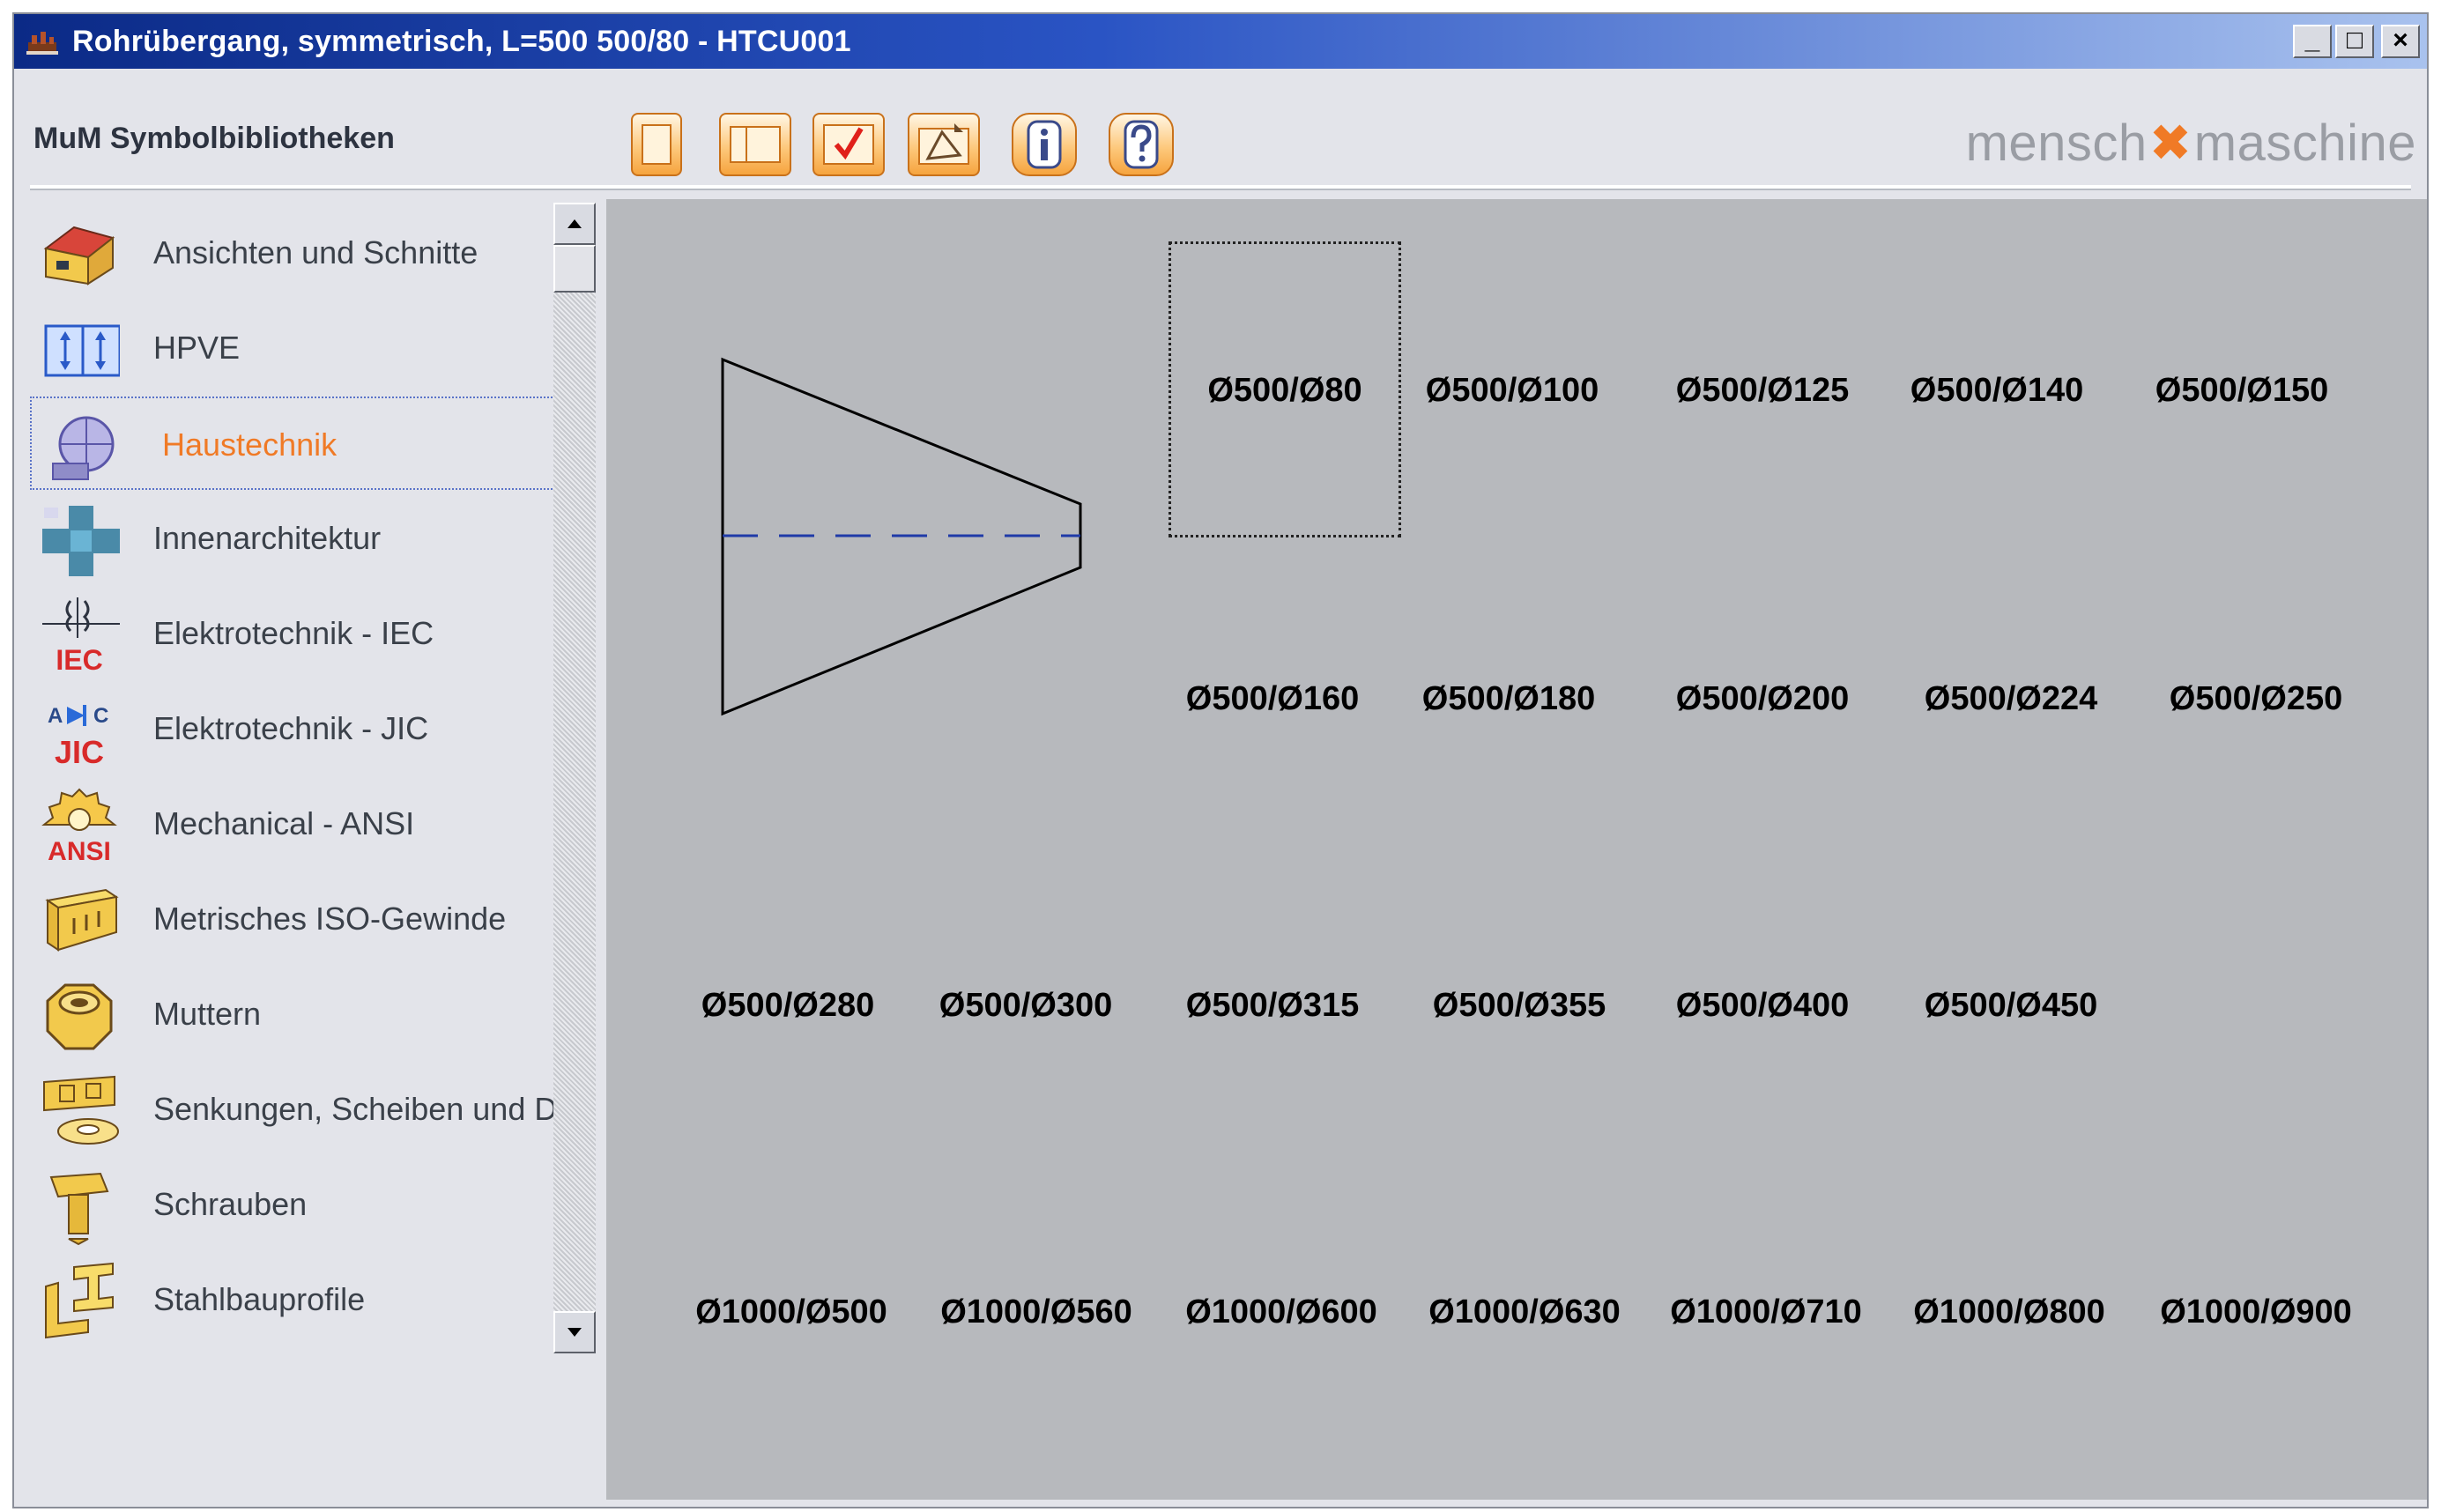  I want to click on panel-icon, so click(755, 144).